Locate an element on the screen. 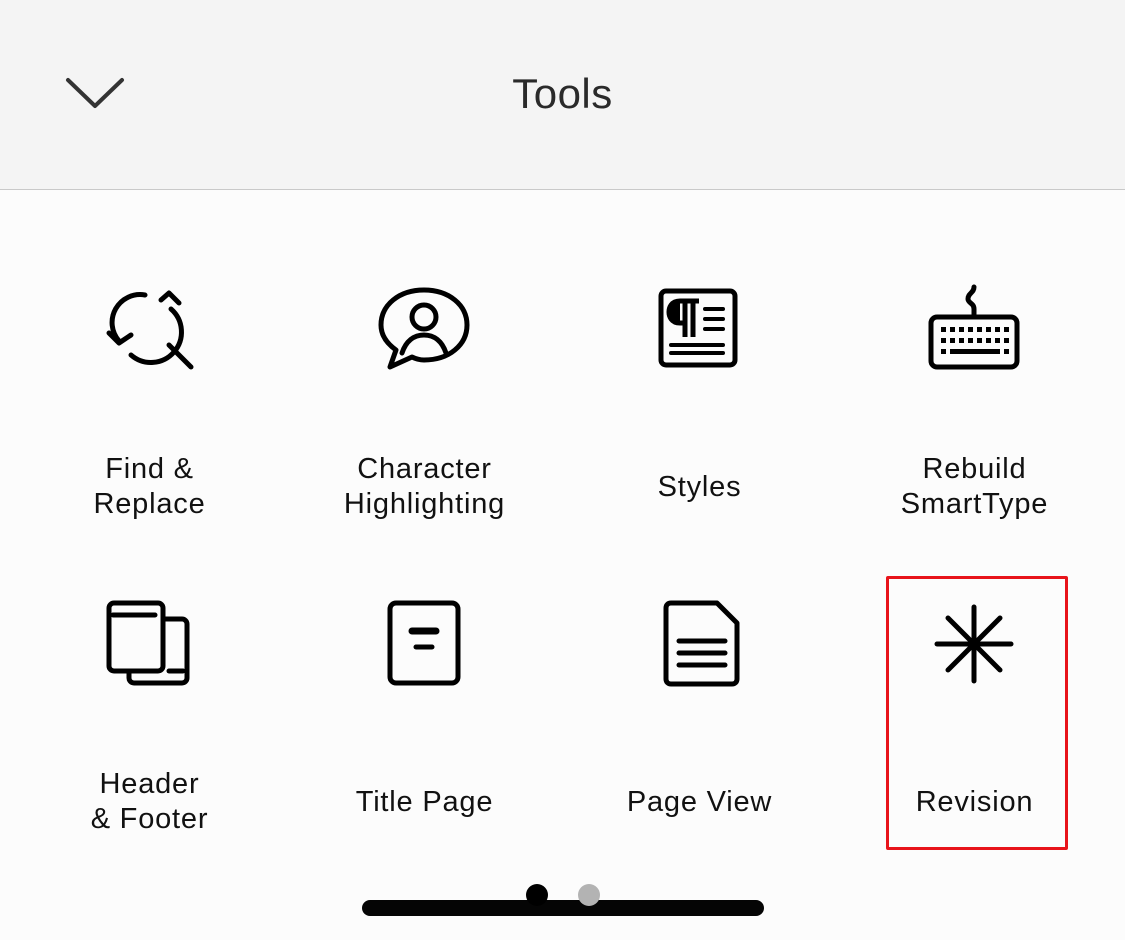 This screenshot has width=1125, height=940. tool-title-page: Title Page is located at coordinates (424, 717).